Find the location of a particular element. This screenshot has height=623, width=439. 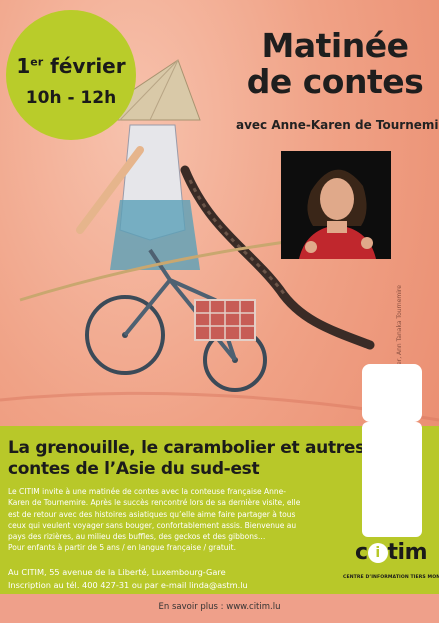

website-link: En savoir plus : www.citim.lu is located at coordinates (219, 607).